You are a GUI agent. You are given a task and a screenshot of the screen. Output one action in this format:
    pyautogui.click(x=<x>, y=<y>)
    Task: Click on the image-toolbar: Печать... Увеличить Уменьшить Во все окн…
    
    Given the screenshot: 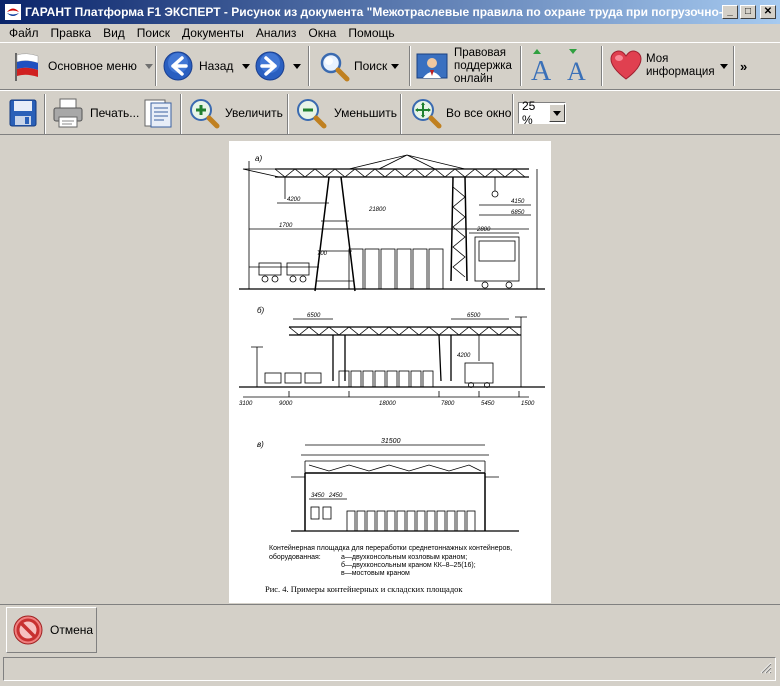 What is the action you would take?
    pyautogui.click(x=390, y=112)
    